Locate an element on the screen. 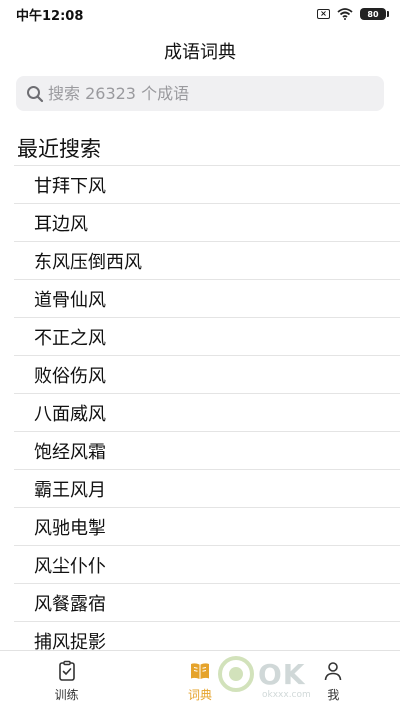  search-icon is located at coordinates (35, 93).